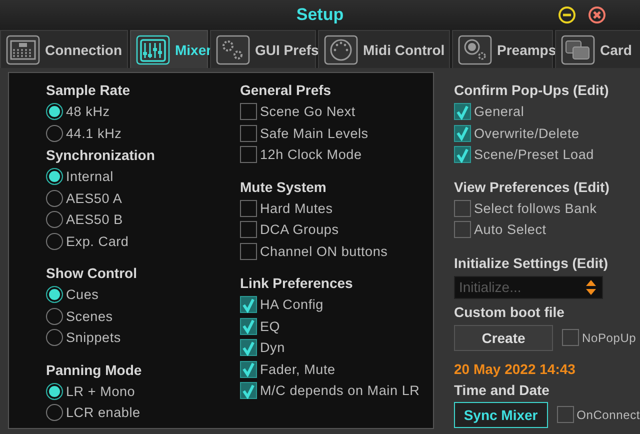 The image size is (640, 434). Describe the element at coordinates (534, 154) in the screenshot. I see `option-label: Scene/Preset Load` at that location.